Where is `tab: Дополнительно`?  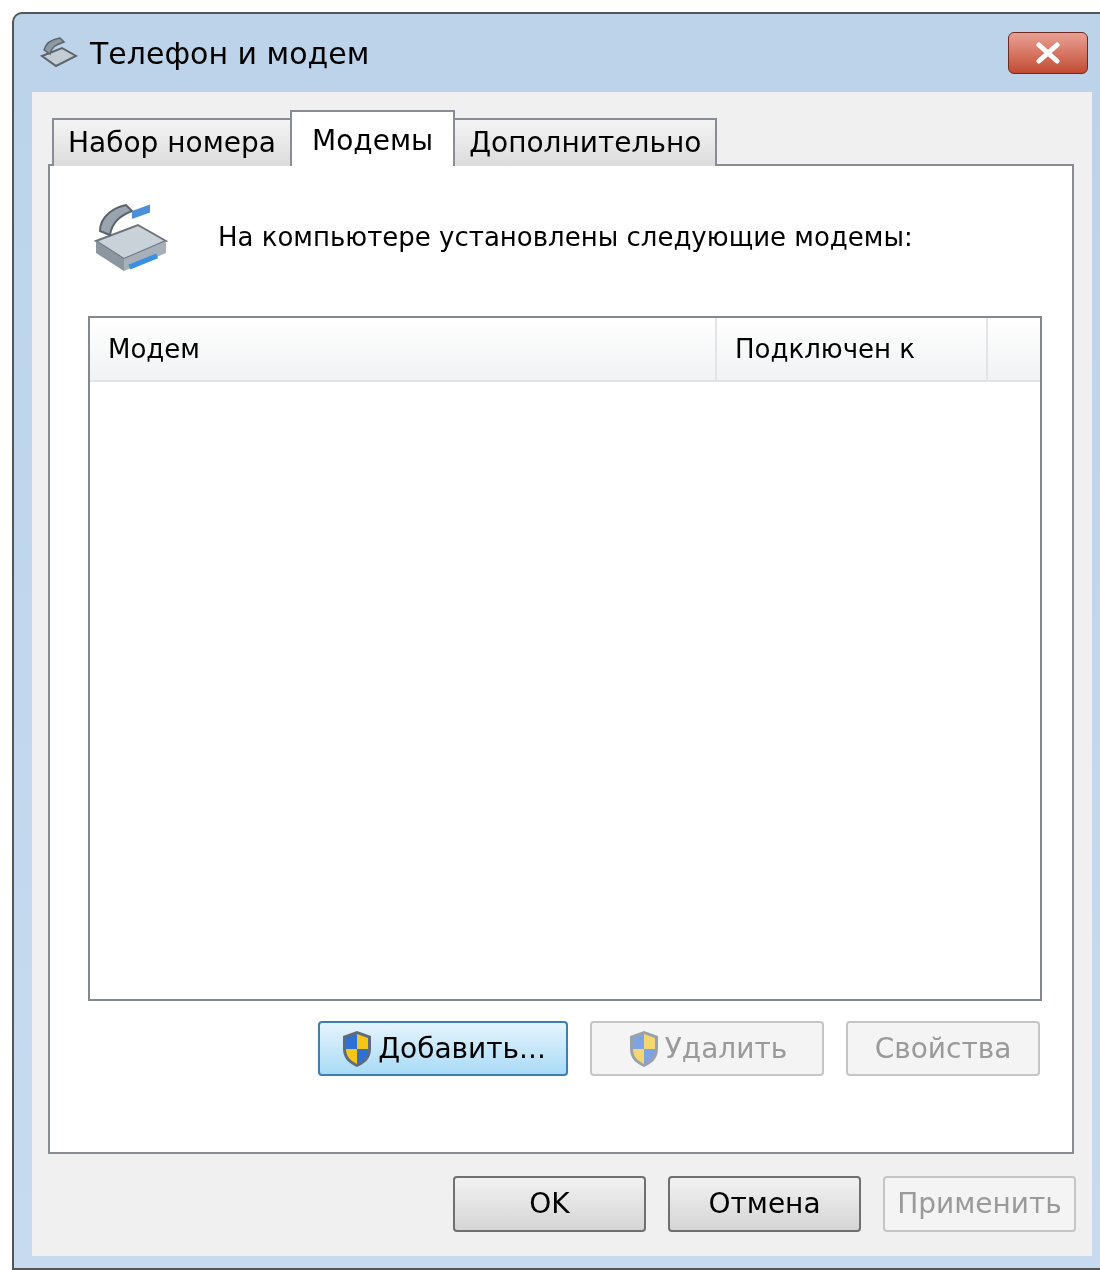 tab: Дополнительно is located at coordinates (585, 142).